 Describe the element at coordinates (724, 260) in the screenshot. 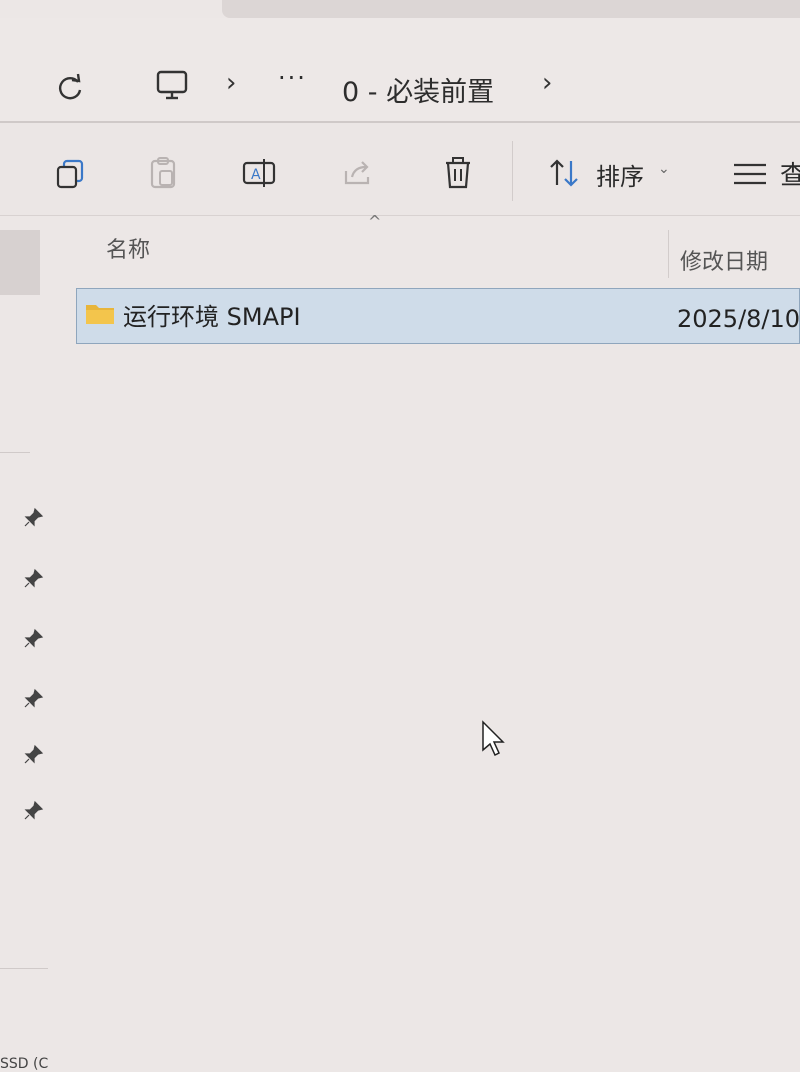

I see `column-header-date: 修改日期` at that location.